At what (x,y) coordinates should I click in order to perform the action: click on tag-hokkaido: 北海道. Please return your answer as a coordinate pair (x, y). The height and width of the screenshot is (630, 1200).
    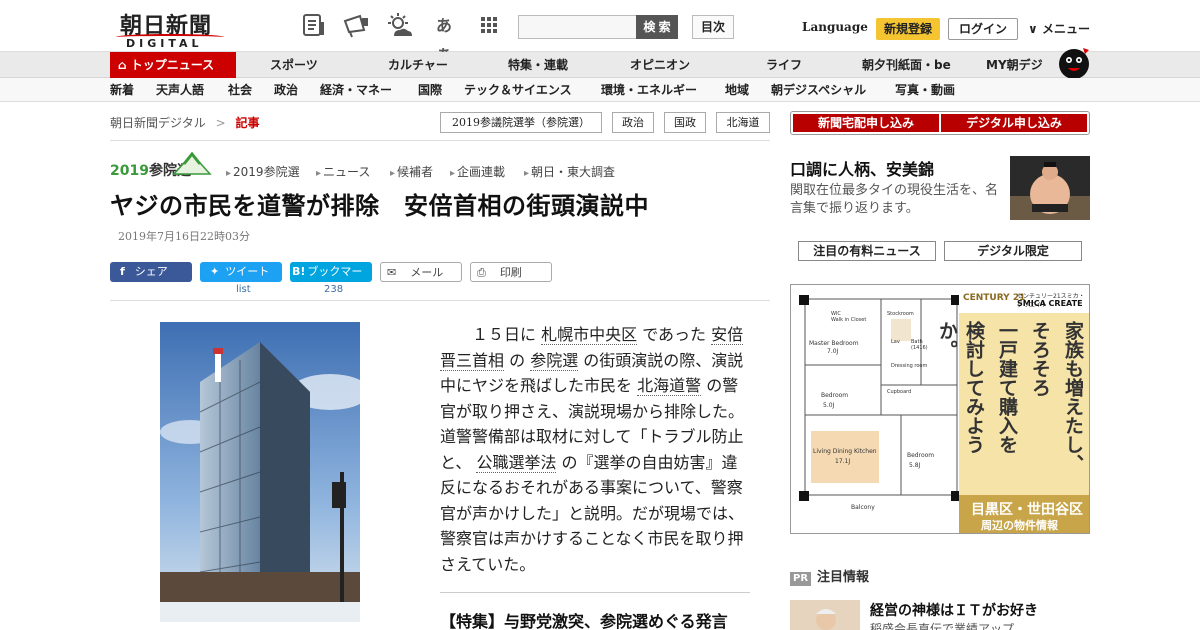
    Looking at the image, I should click on (743, 122).